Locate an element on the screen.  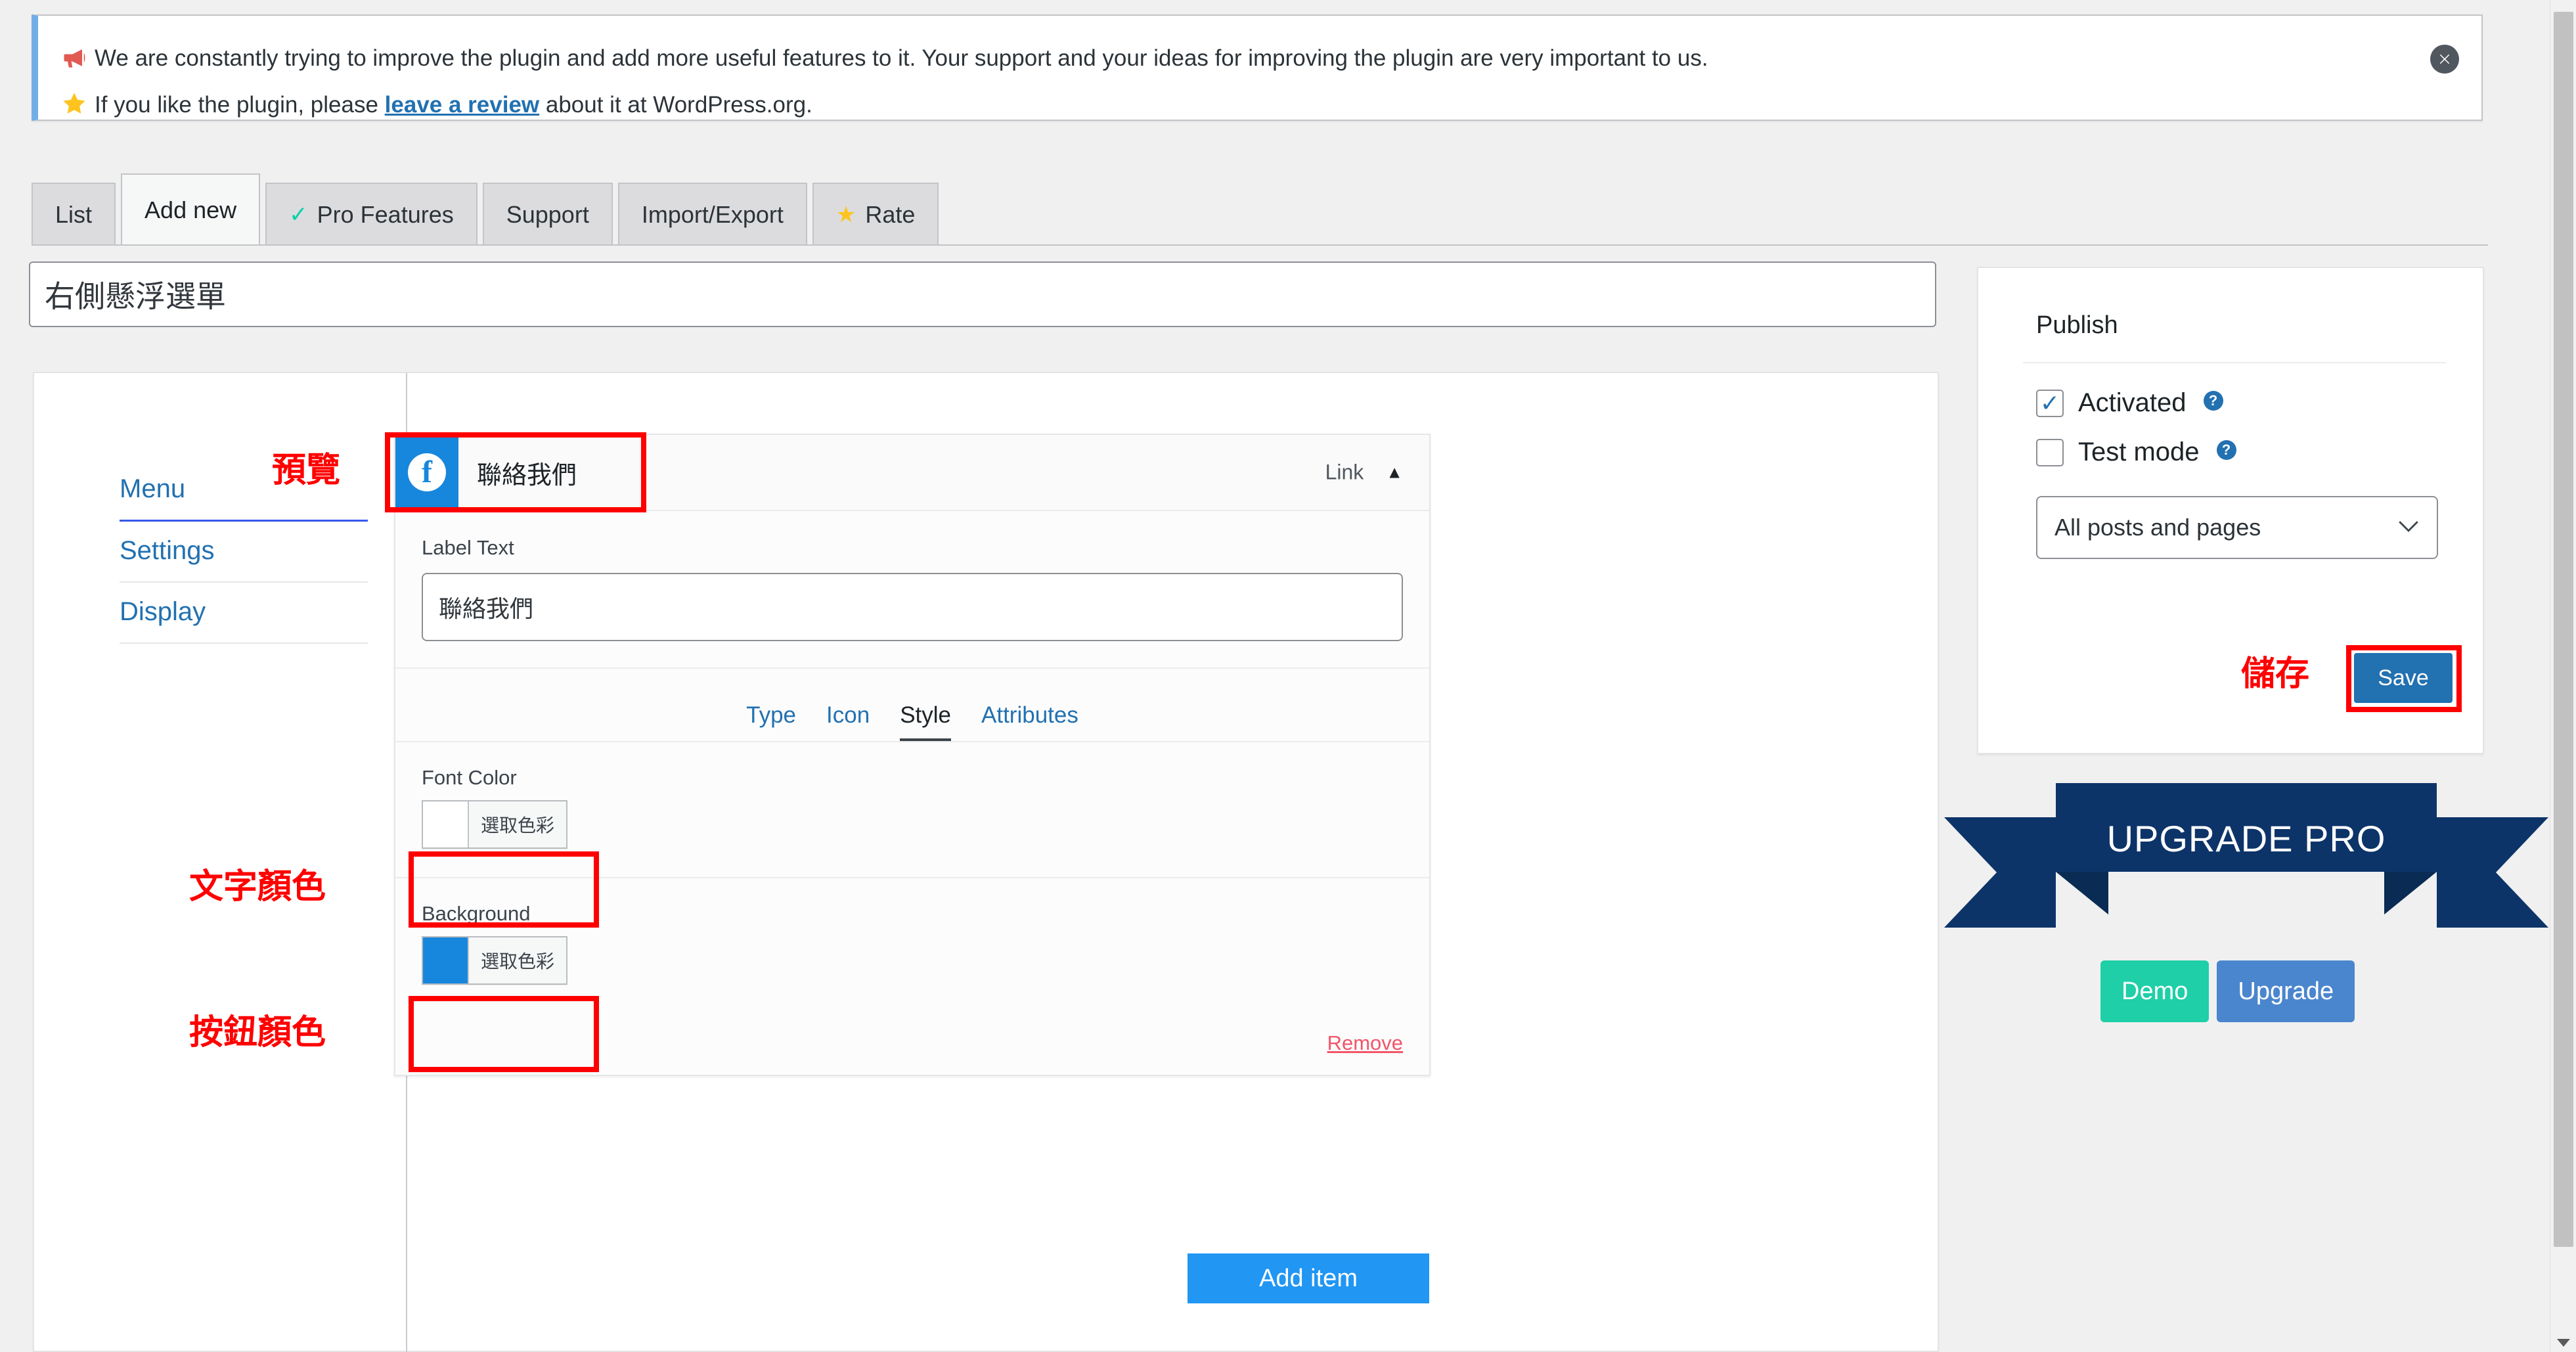
tab-import-export-label: Import/Export is located at coordinates (712, 214).